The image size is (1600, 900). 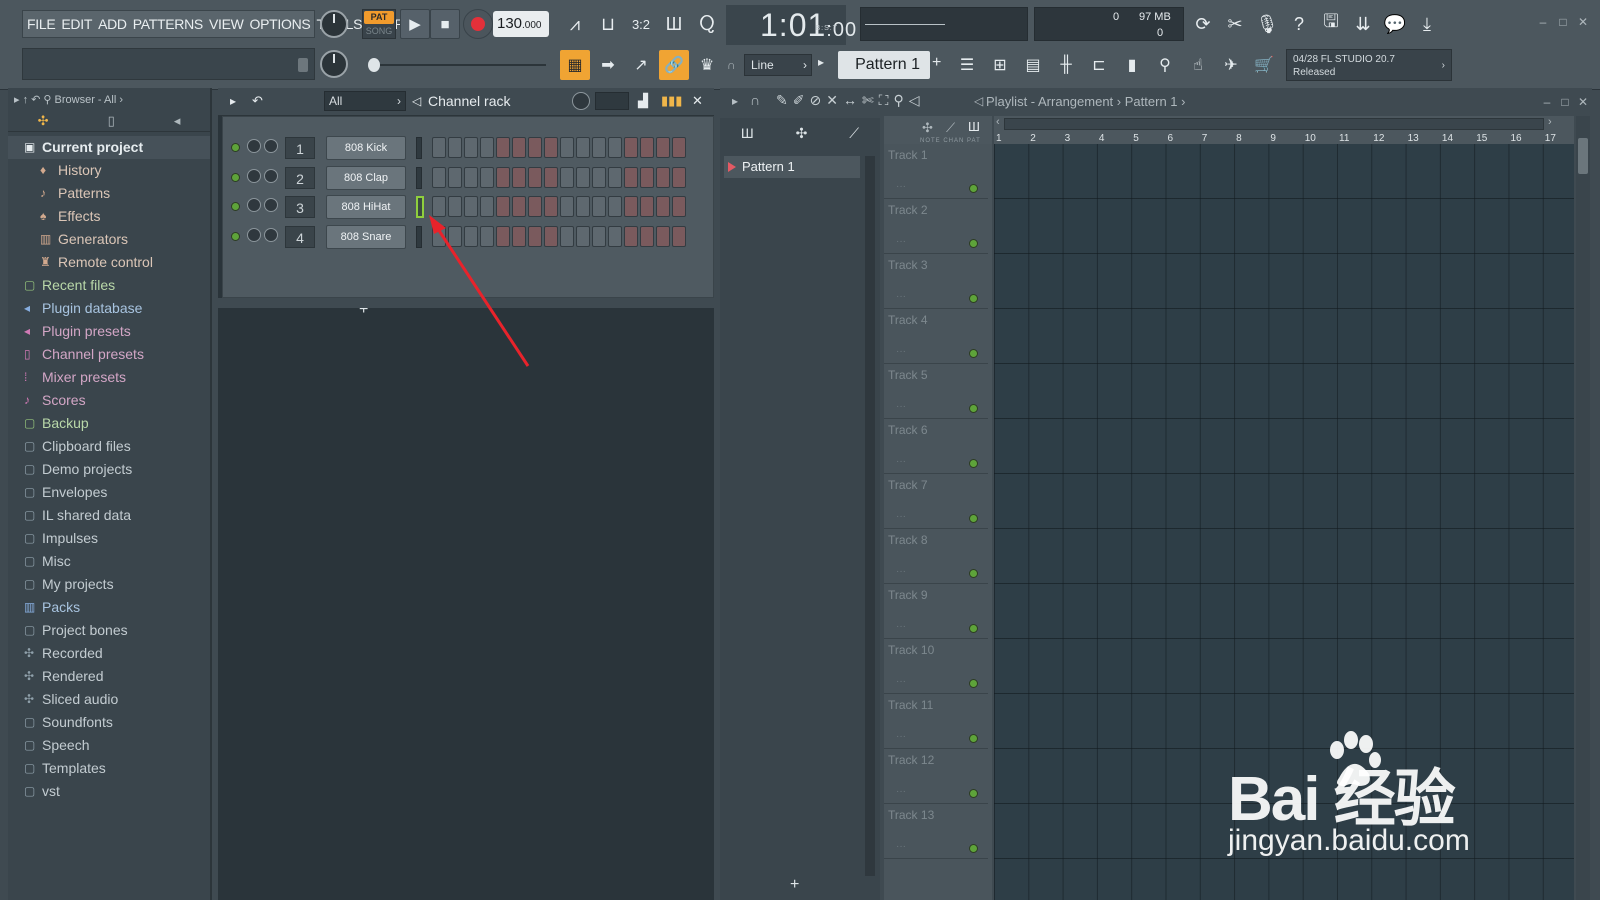 What do you see at coordinates (641, 65) in the screenshot?
I see `slide-tool-button: ↗` at bounding box center [641, 65].